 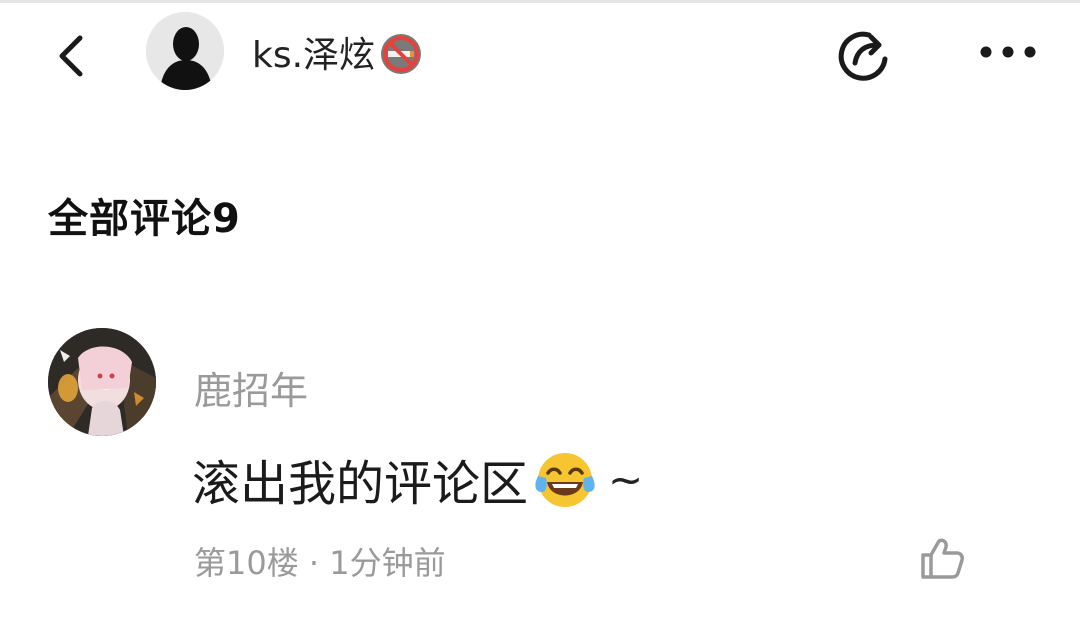 I want to click on top-divider, so click(x=540, y=1).